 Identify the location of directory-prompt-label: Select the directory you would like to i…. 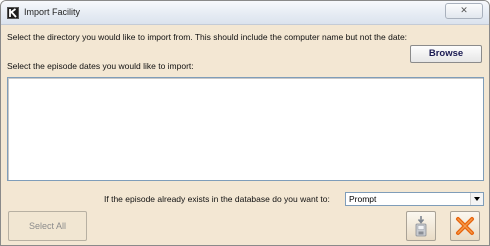
(207, 37).